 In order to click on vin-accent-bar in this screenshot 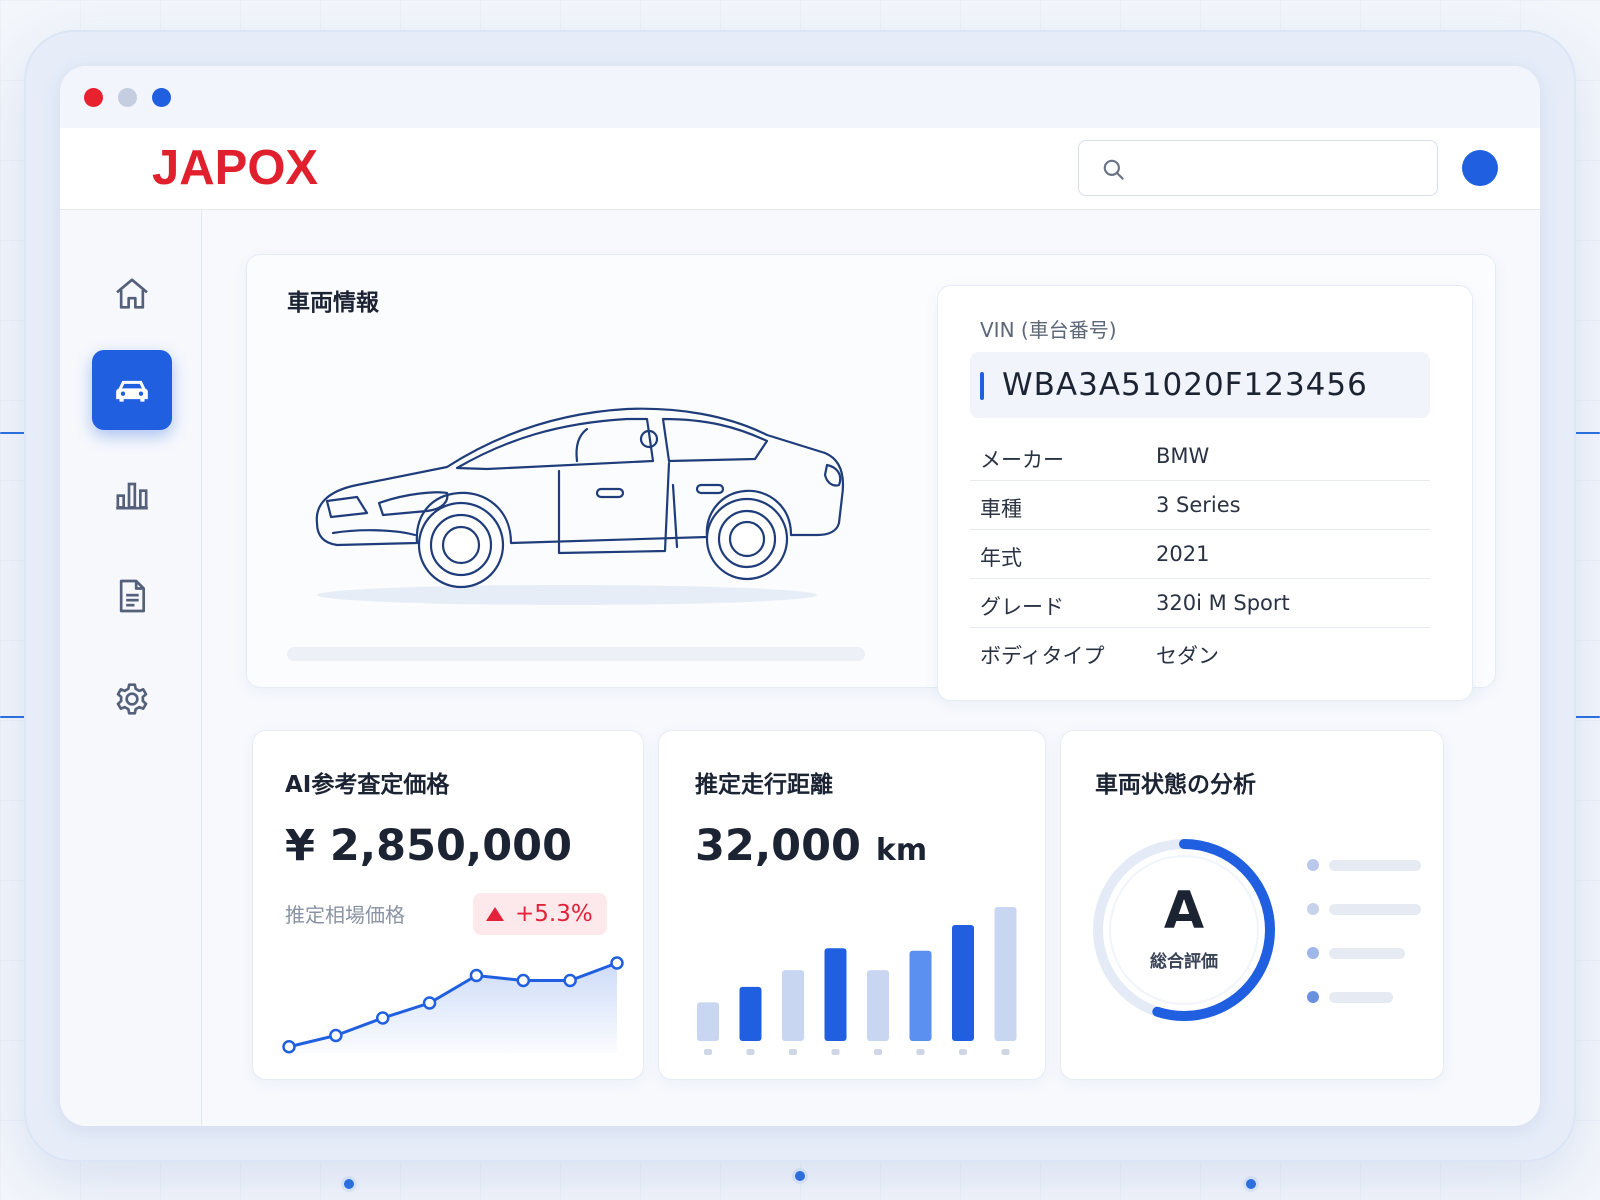, I will do `click(982, 386)`.